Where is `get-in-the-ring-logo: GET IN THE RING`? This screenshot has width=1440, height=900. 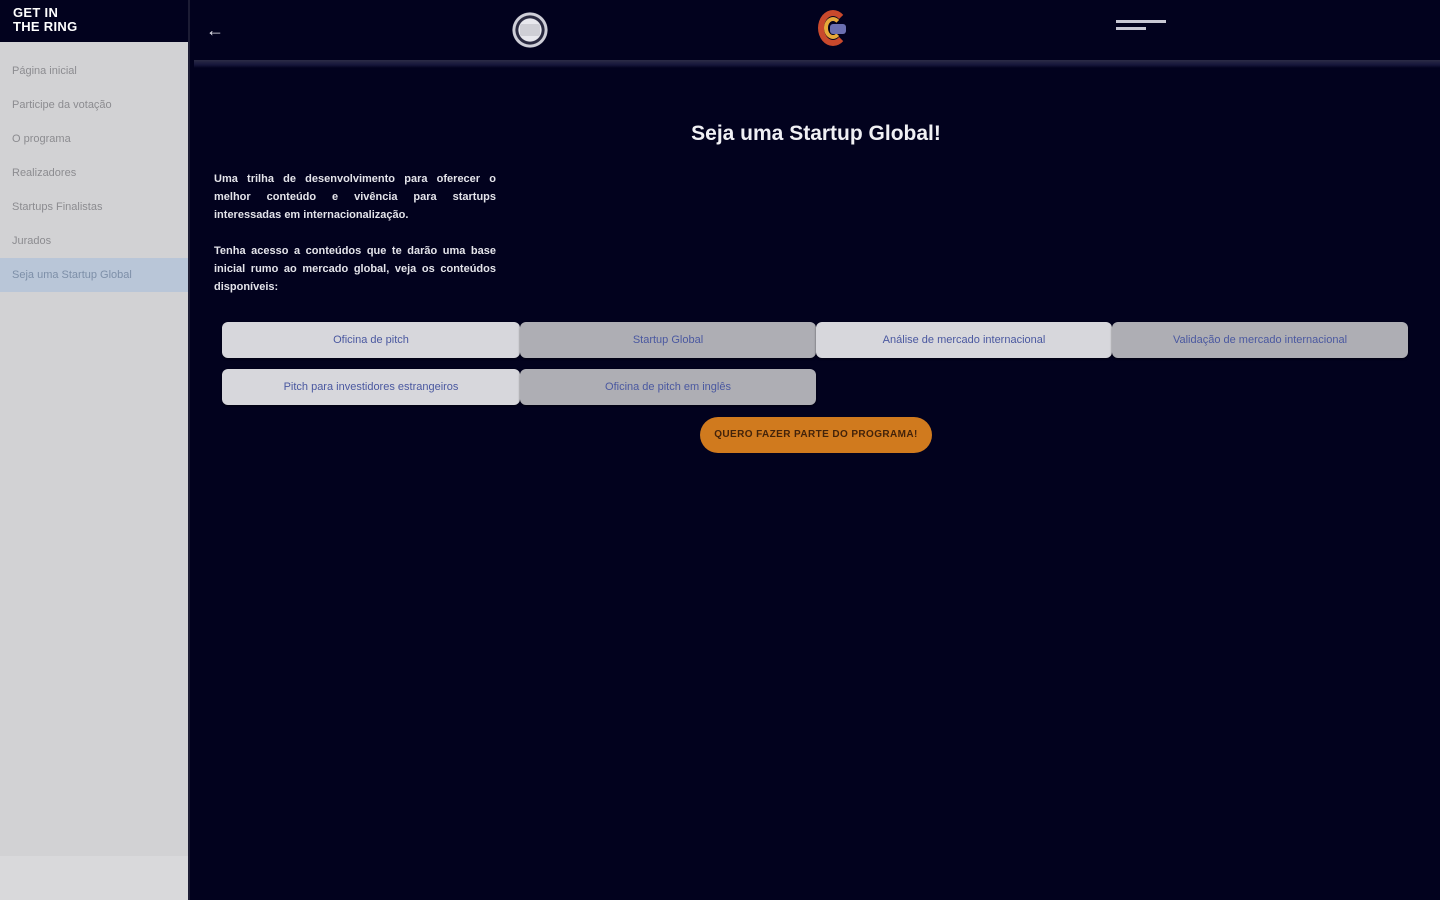 get-in-the-ring-logo: GET IN THE RING is located at coordinates (94, 20).